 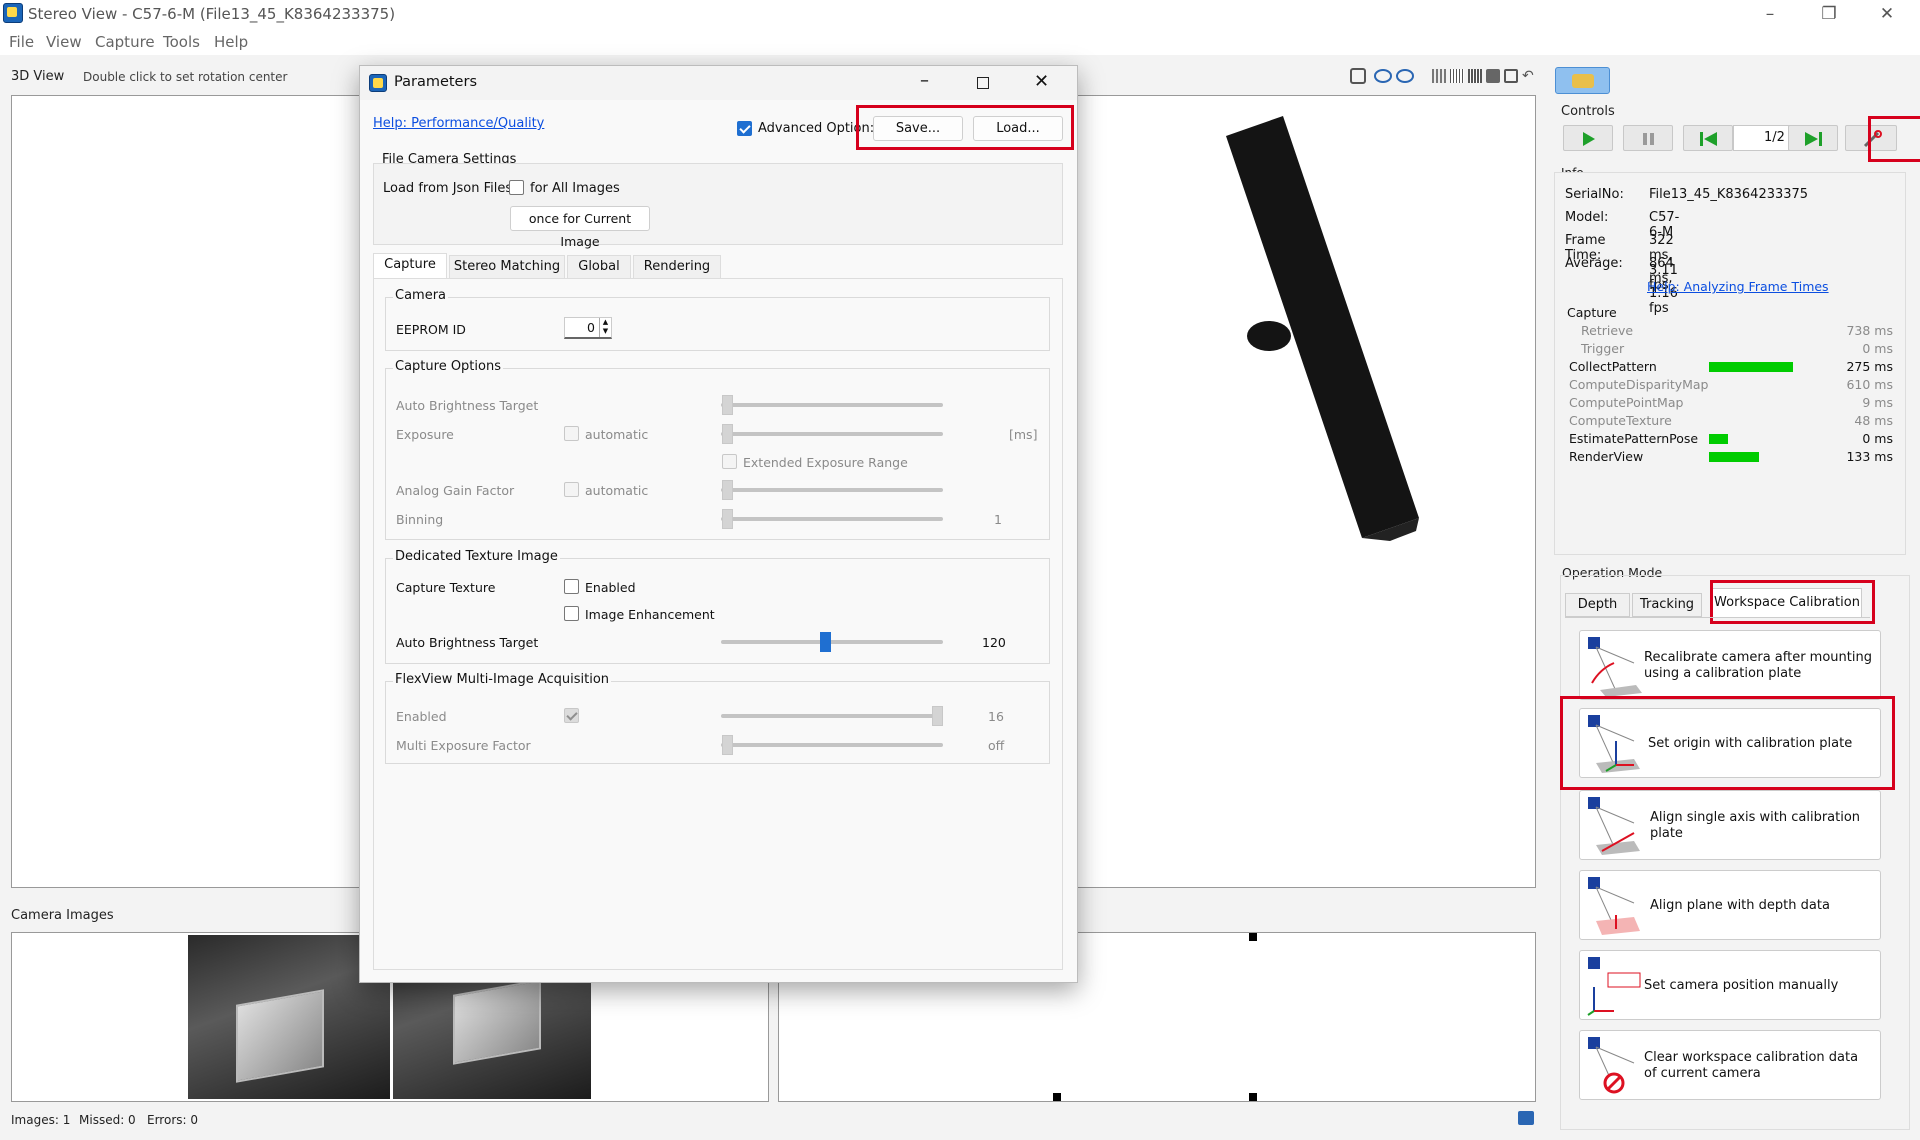 What do you see at coordinates (718, 204) in the screenshot?
I see `file-camera-group` at bounding box center [718, 204].